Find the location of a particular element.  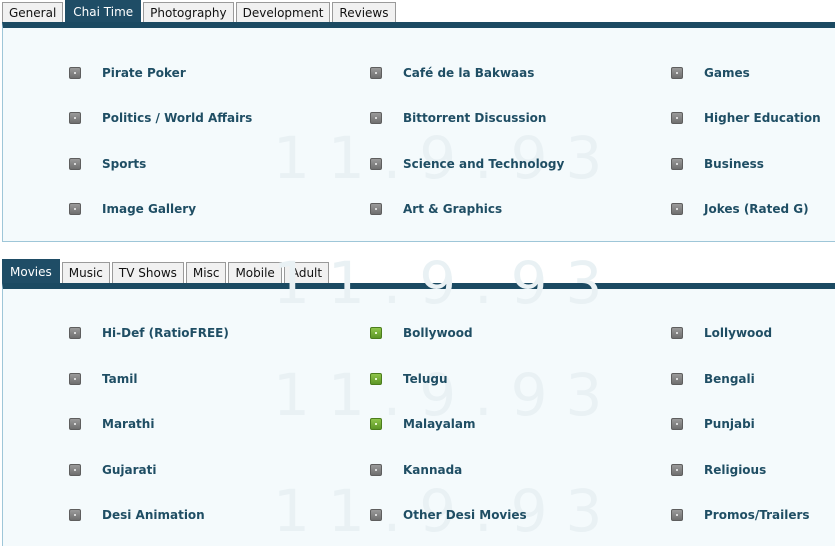

forum-link-pirate-poker: Pirate Poker is located at coordinates (127, 73).